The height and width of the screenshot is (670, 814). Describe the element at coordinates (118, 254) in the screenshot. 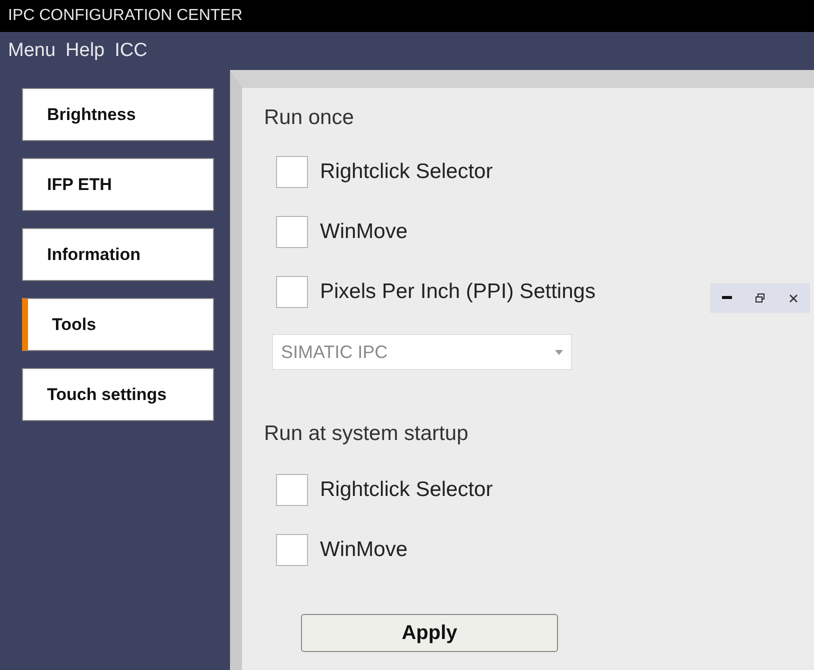

I see `sidebar-item: Information` at that location.